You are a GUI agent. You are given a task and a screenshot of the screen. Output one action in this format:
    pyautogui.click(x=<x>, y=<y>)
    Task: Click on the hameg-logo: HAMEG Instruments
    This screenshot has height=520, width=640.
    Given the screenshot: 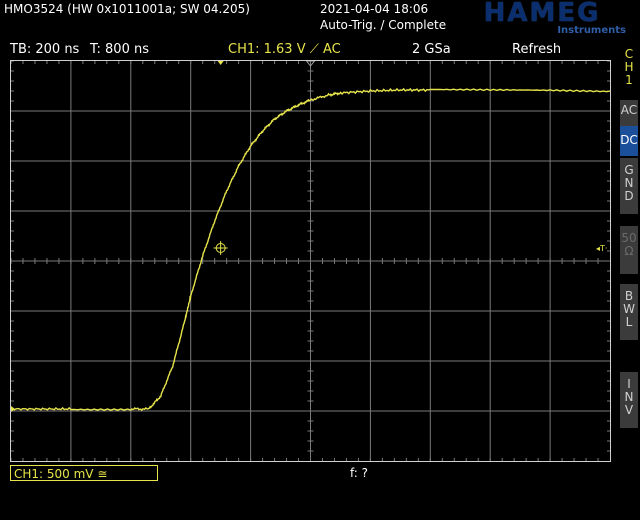 What is the action you would take?
    pyautogui.click(x=542, y=19)
    